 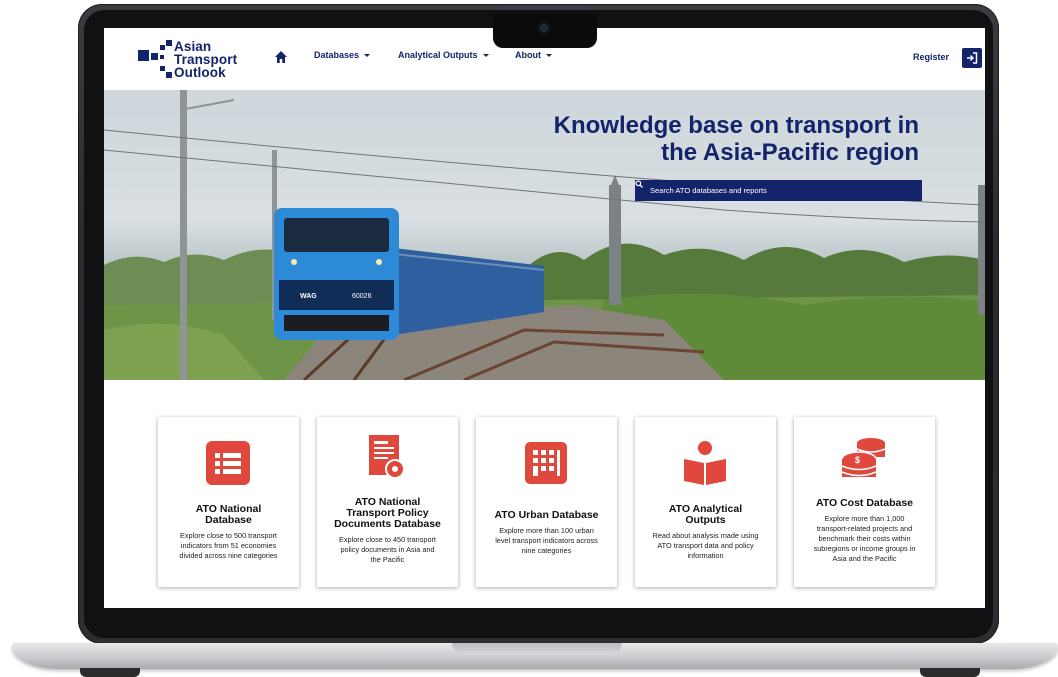 I want to click on nav-about: About, so click(x=533, y=55).